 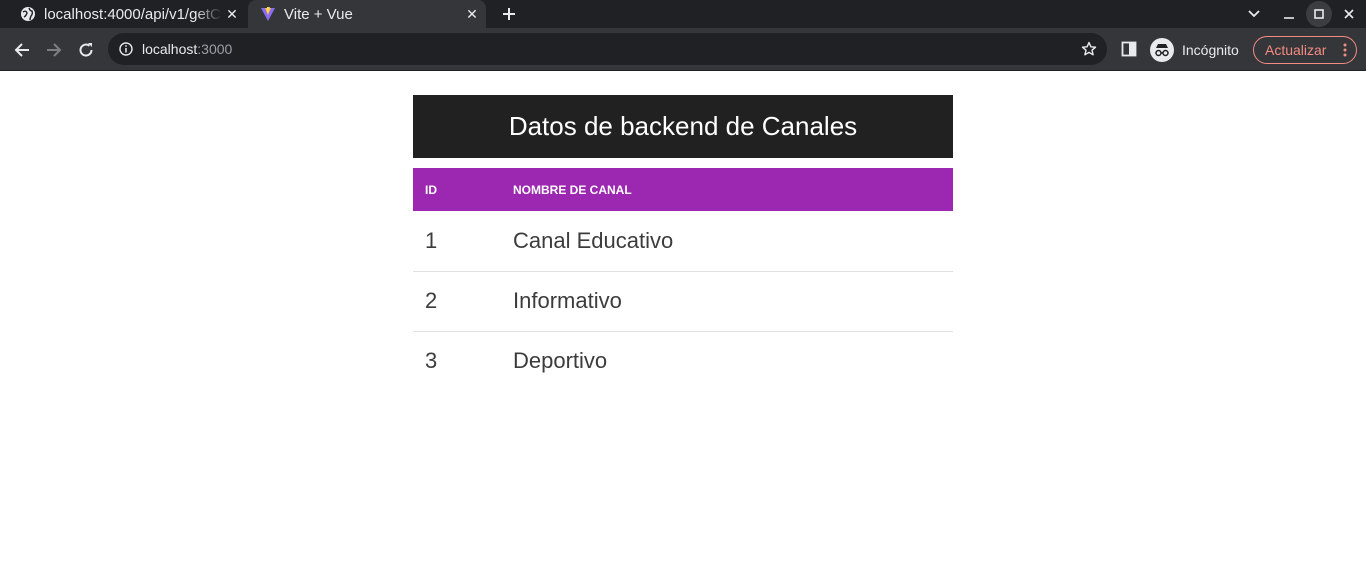 What do you see at coordinates (572, 189) in the screenshot?
I see `column-header-name: NOMBRE DE CANAL` at bounding box center [572, 189].